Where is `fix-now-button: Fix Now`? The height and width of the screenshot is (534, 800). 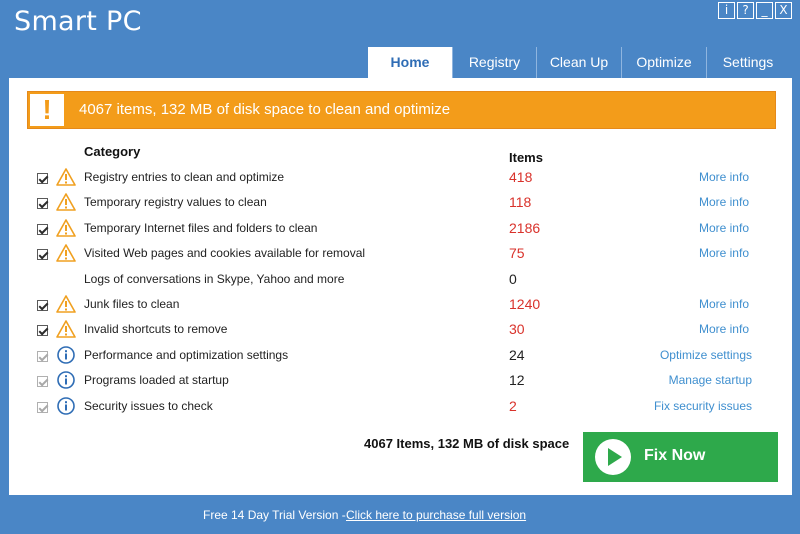
fix-now-button: Fix Now is located at coordinates (680, 457).